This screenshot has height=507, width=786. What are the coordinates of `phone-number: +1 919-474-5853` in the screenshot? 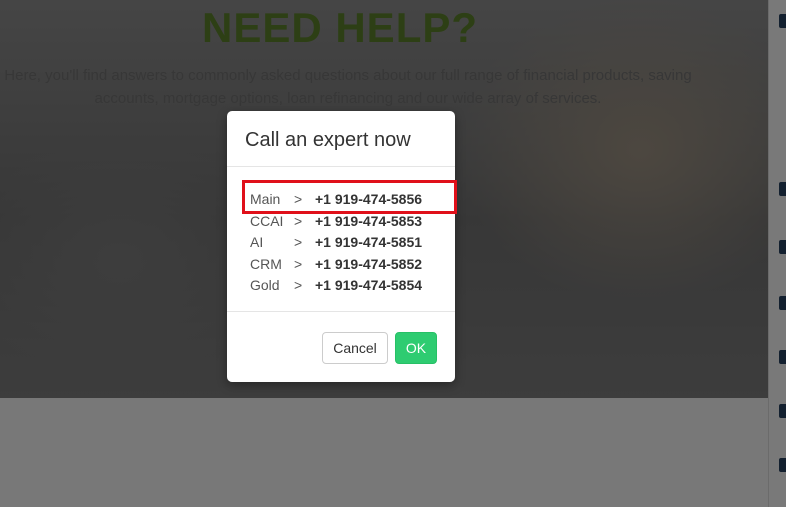 It's located at (368, 221).